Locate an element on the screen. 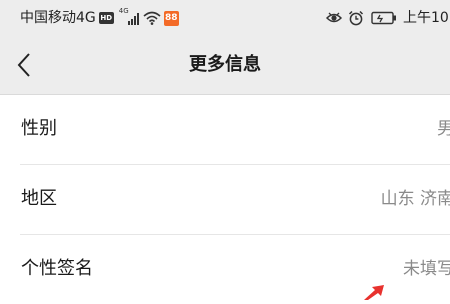 The image size is (450, 304). back-button is located at coordinates (25, 65).